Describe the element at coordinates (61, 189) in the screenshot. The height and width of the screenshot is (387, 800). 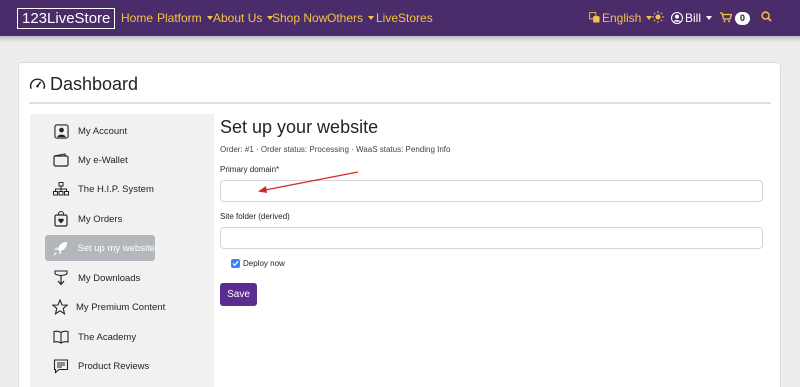
I see `diagram-icon` at that location.